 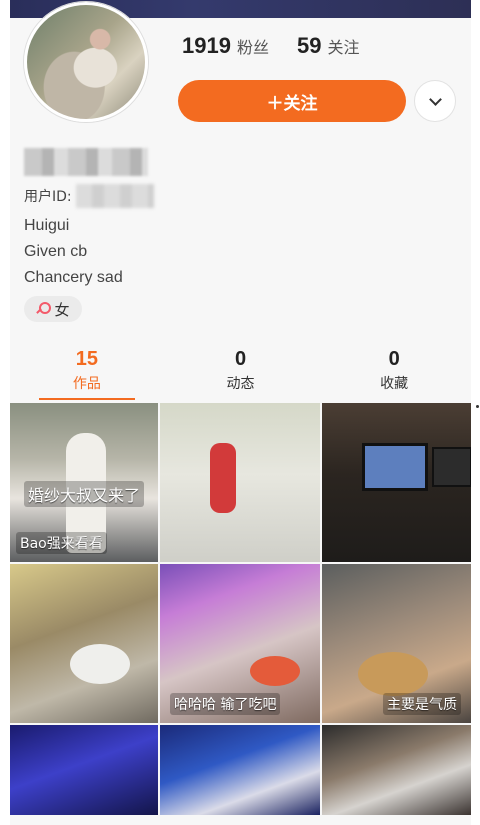 I want to click on chevron-down-icon, so click(x=435, y=99).